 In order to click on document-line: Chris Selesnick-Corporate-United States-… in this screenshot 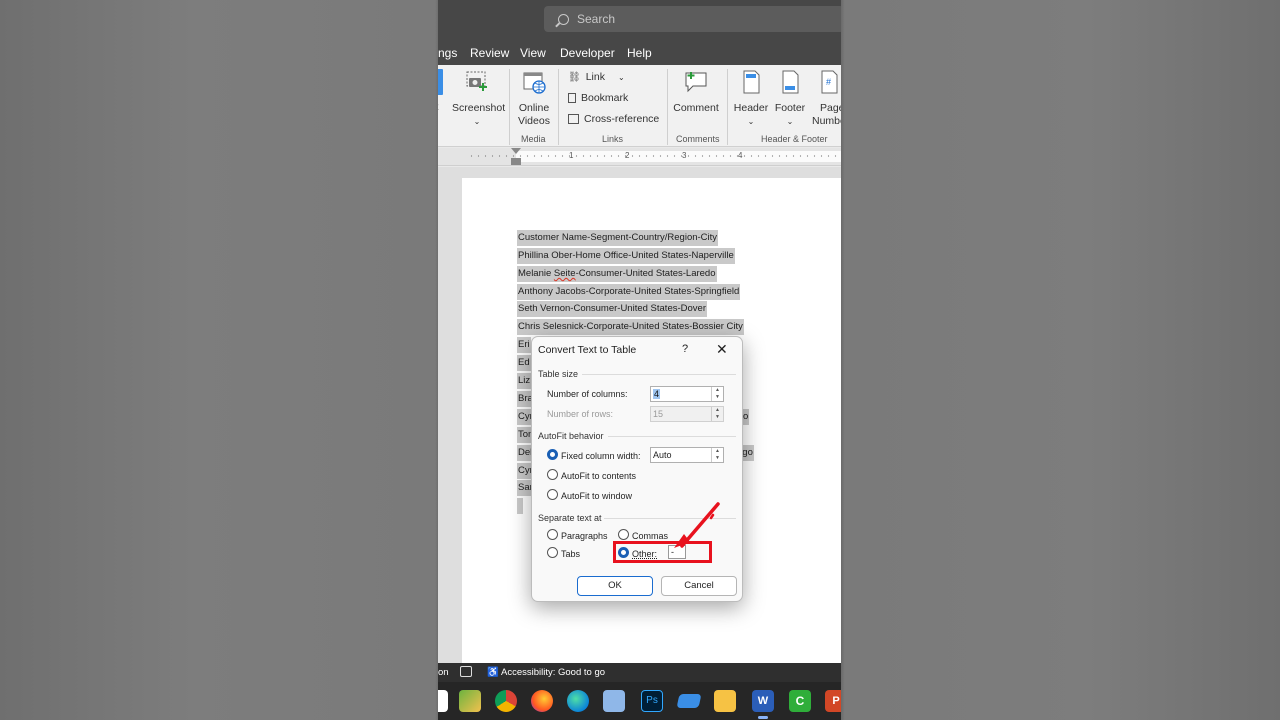, I will do `click(630, 327)`.